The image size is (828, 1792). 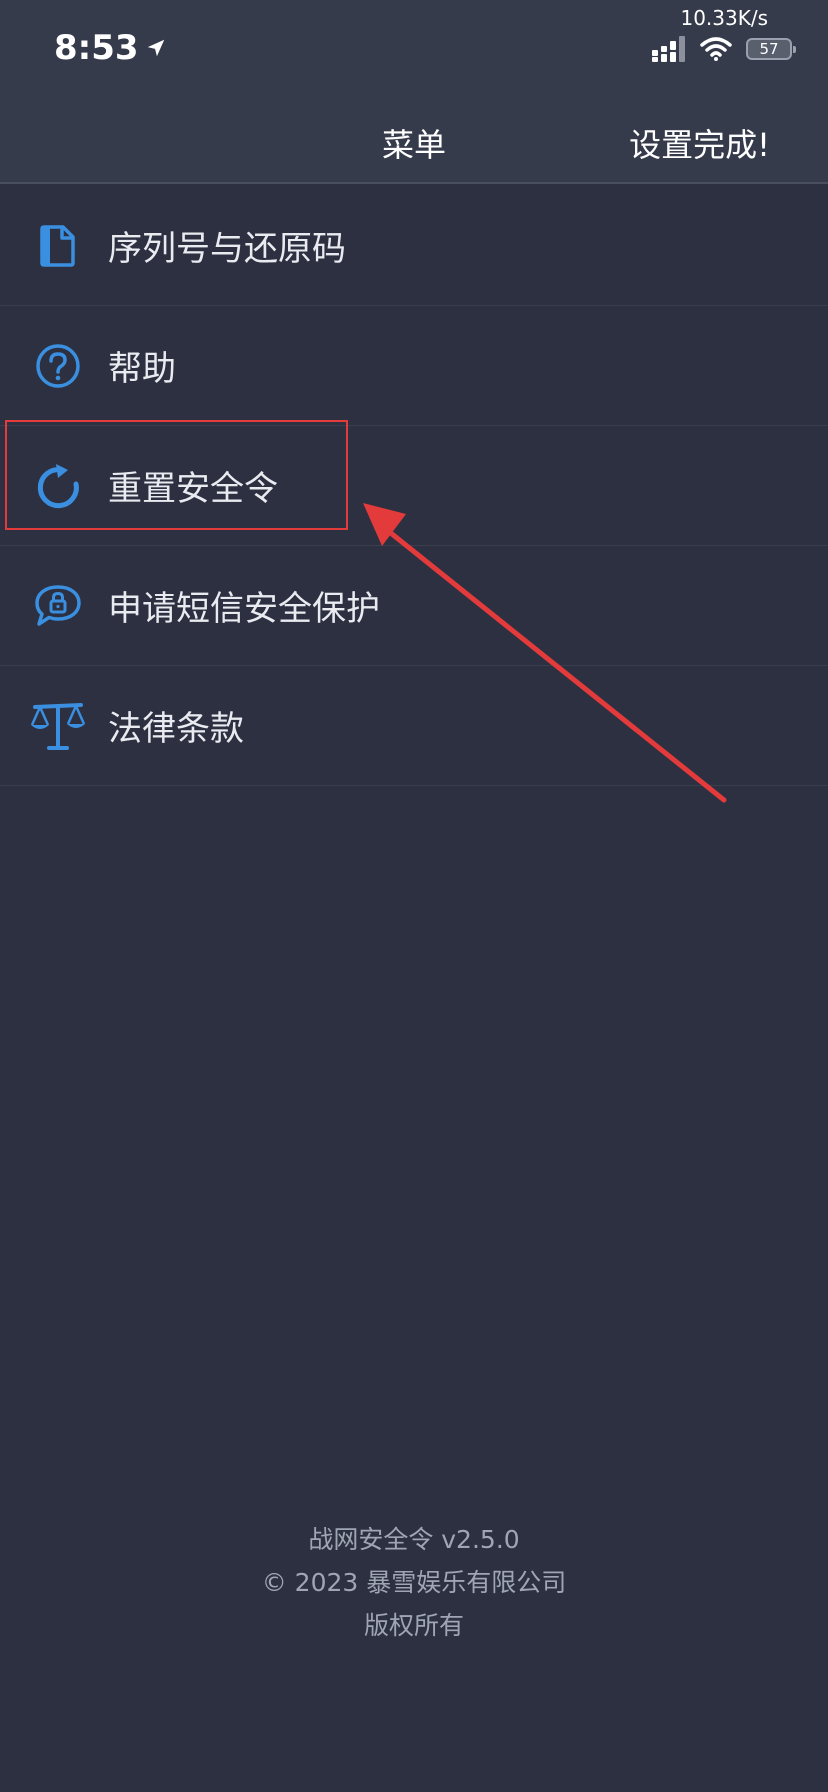 I want to click on annotation-arrow, so click(x=545, y=653).